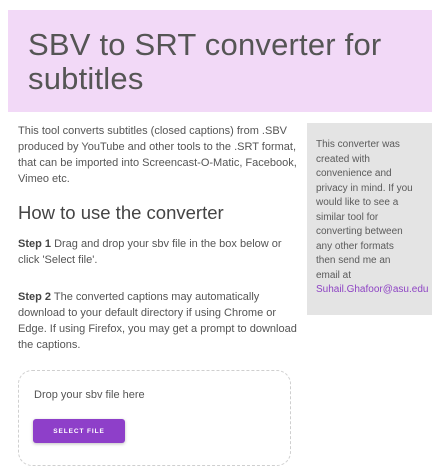  Describe the element at coordinates (205, 44) in the screenshot. I see `page-title-line-1: SBV to SRT converter for` at that location.